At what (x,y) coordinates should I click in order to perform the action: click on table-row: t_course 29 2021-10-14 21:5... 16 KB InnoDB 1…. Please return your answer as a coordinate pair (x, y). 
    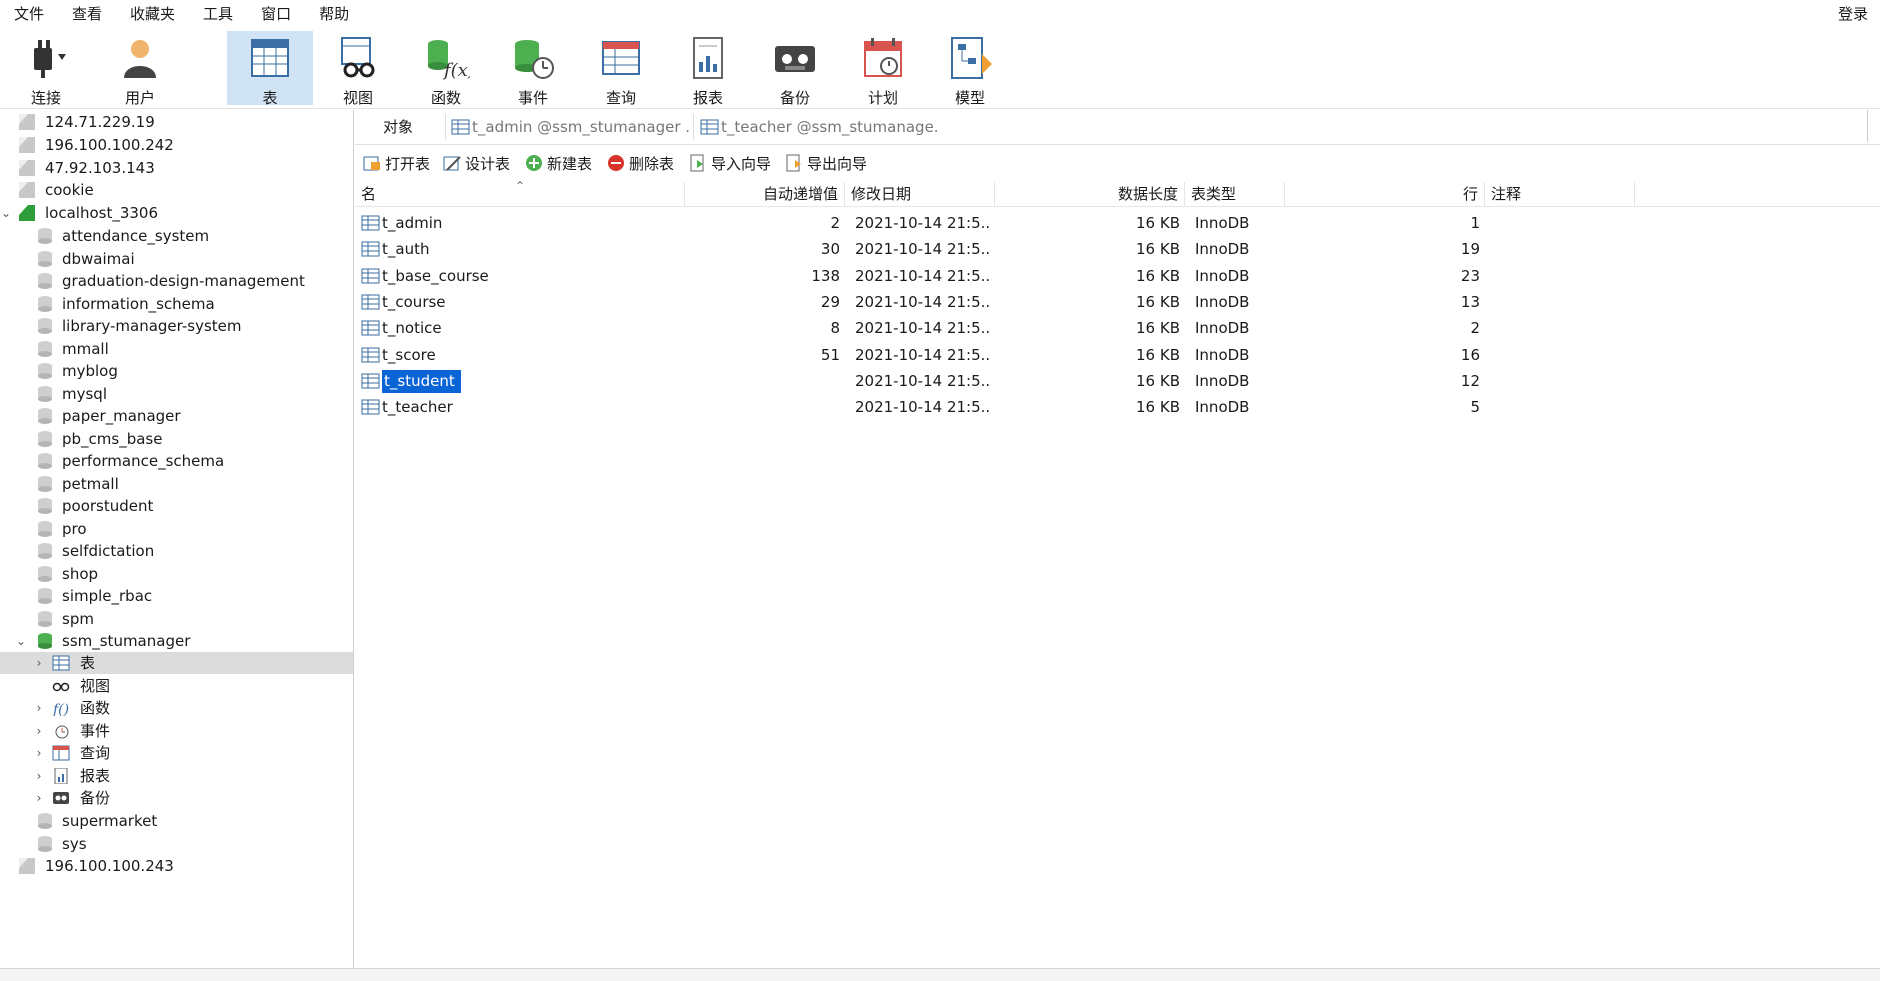
    Looking at the image, I should click on (1117, 302).